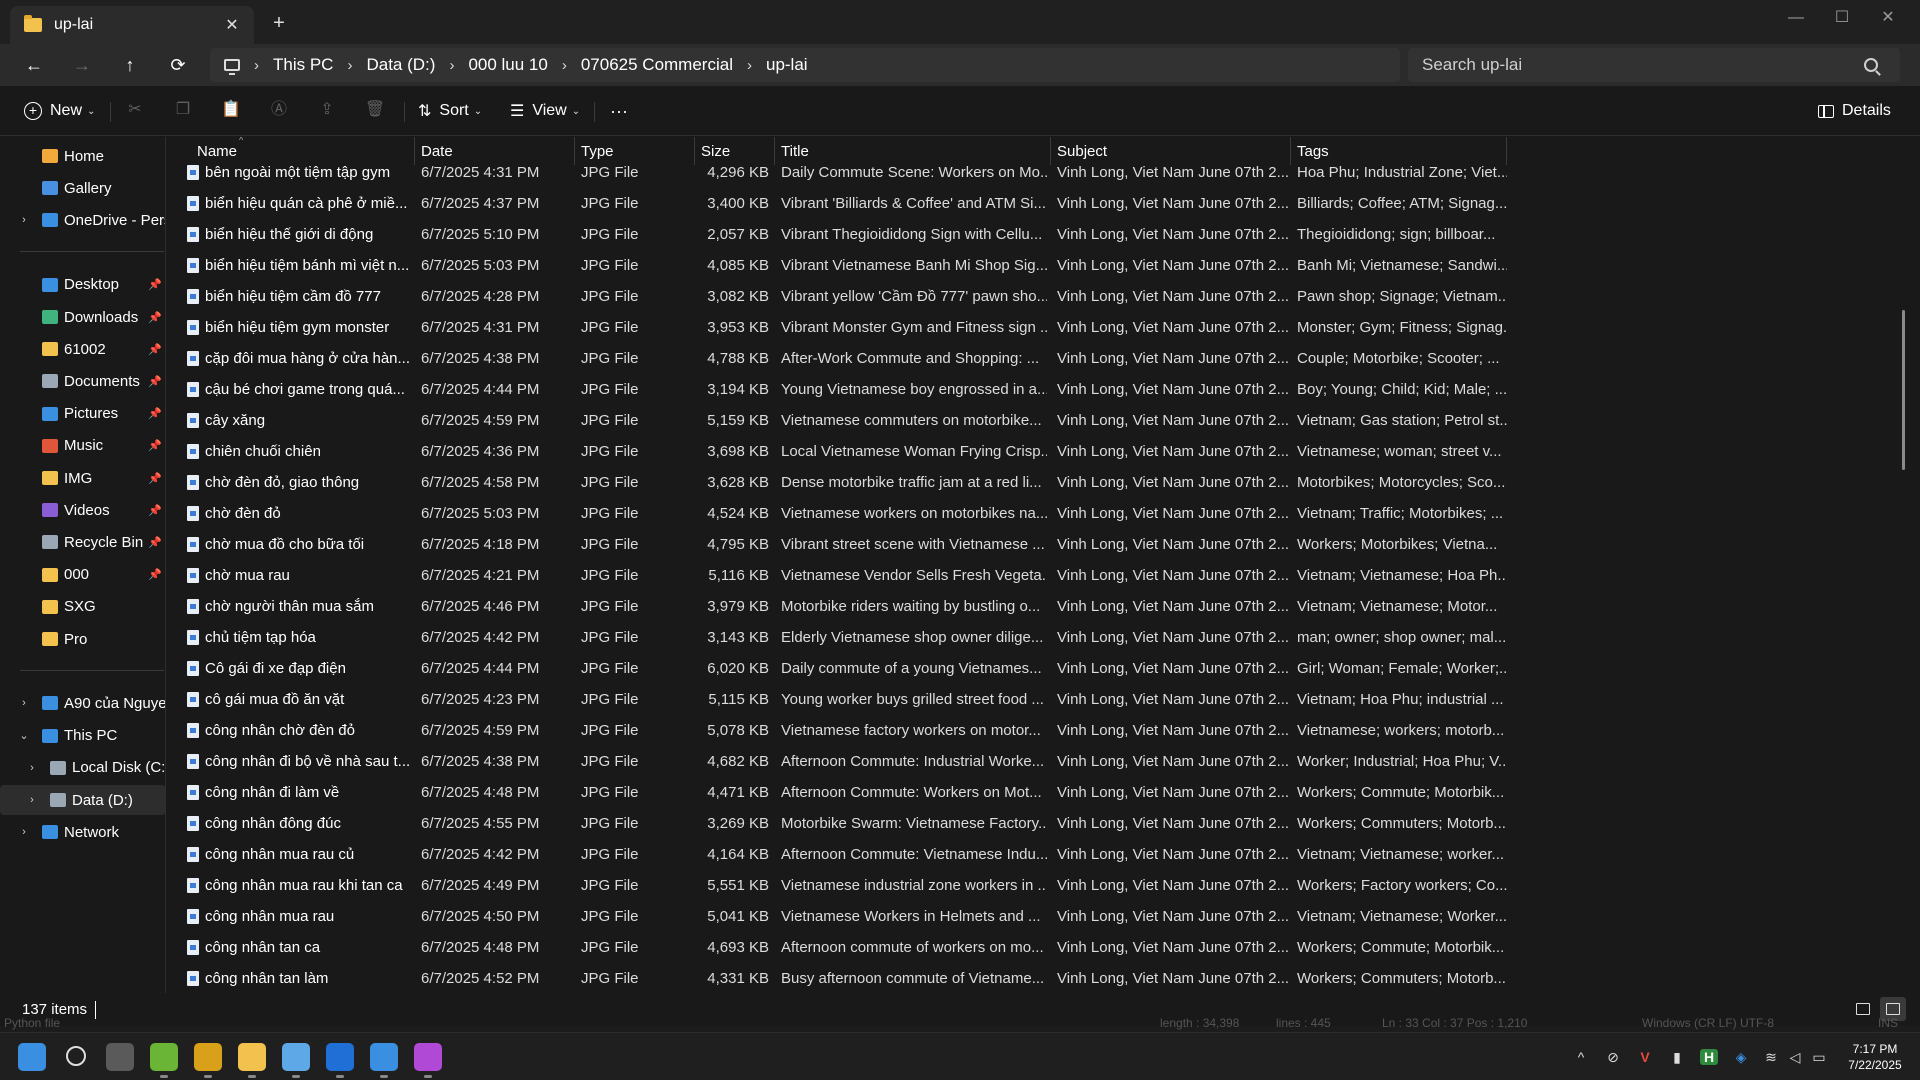 The width and height of the screenshot is (1920, 1080). Describe the element at coordinates (135, 110) in the screenshot. I see `cut-icon: ✂` at that location.